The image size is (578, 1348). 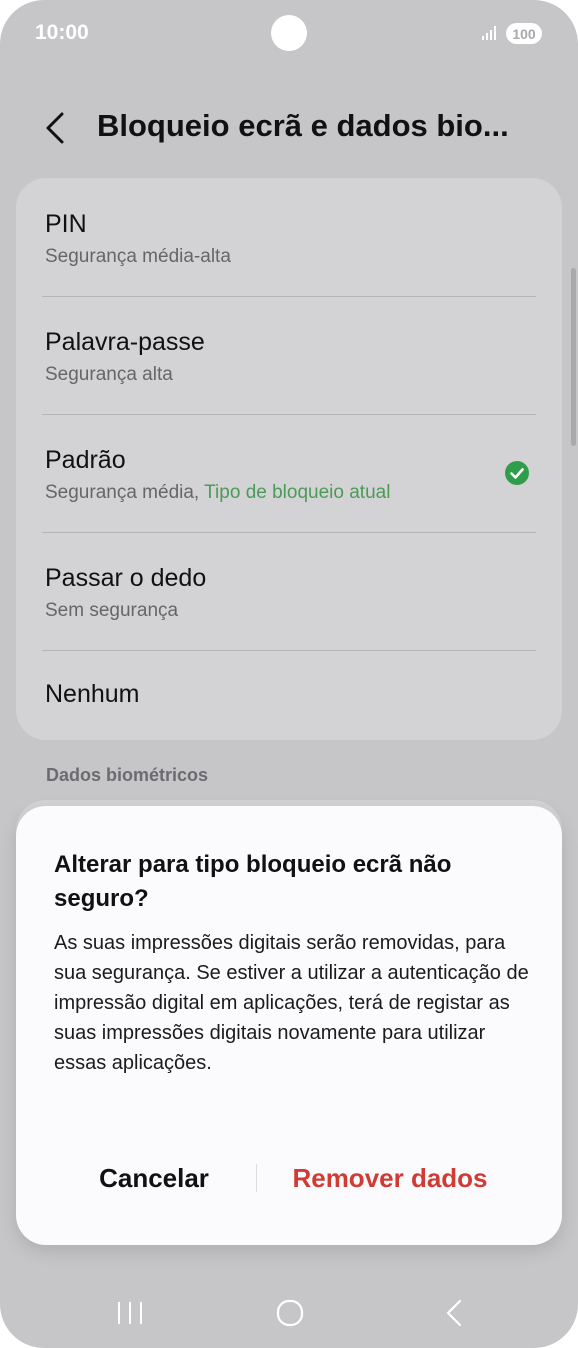 What do you see at coordinates (138, 256) in the screenshot?
I see `option-subtitle: Segurança média-alta` at bounding box center [138, 256].